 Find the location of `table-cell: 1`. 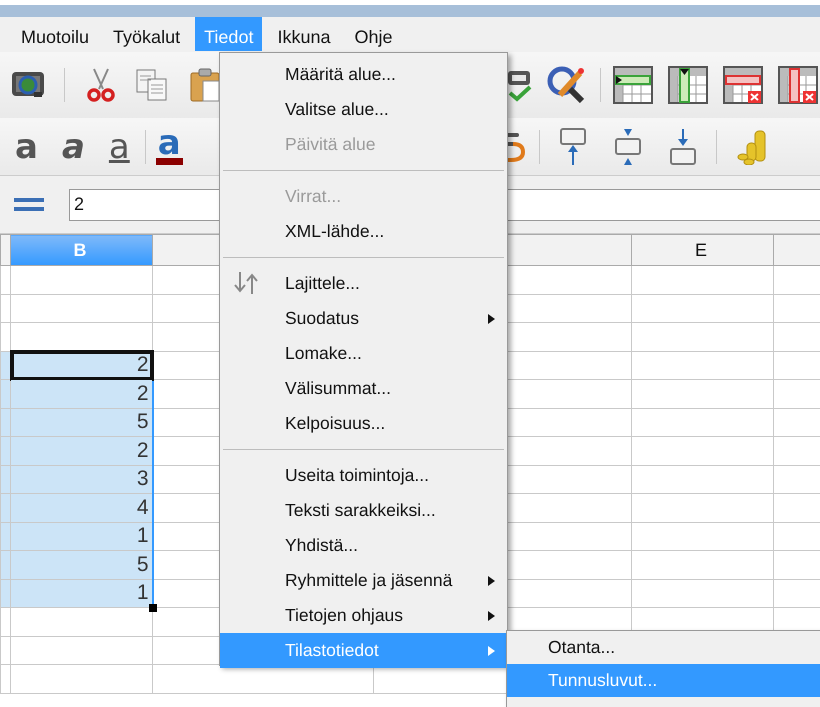

table-cell: 1 is located at coordinates (81, 536).